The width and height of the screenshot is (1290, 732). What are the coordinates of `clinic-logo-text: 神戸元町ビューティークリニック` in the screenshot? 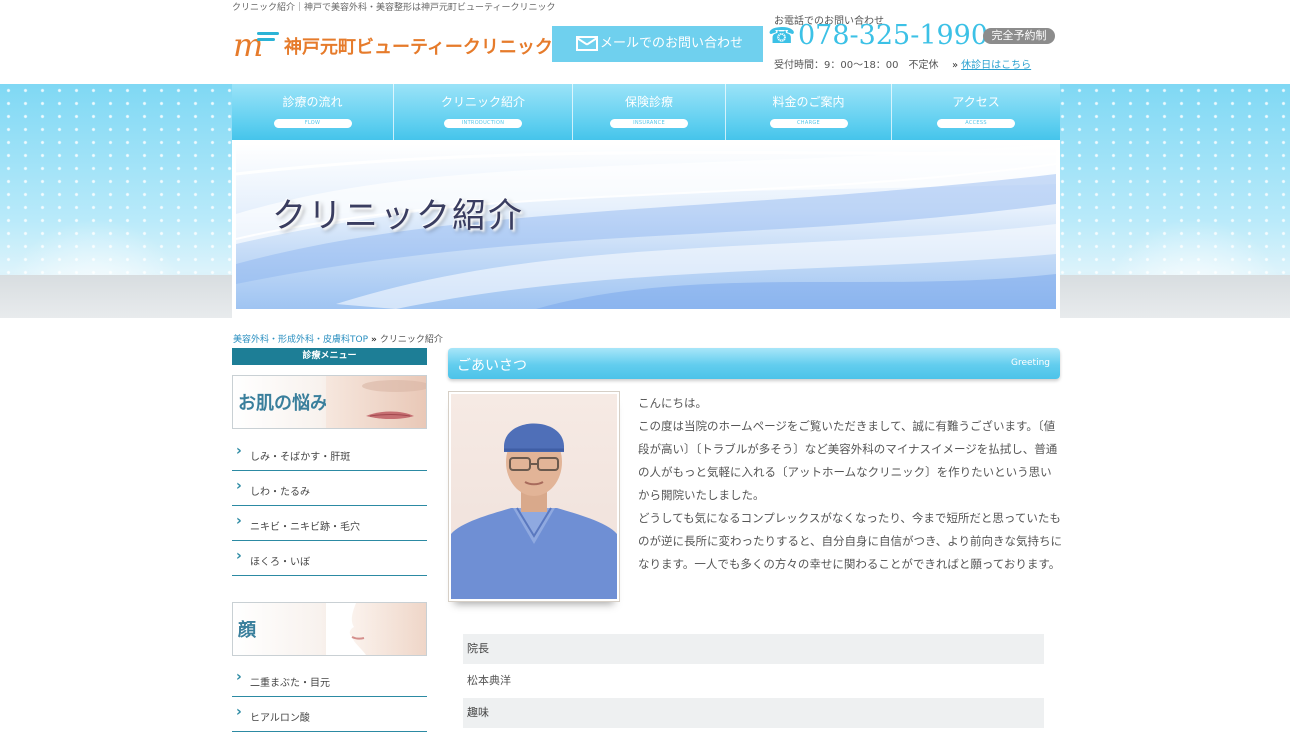 It's located at (418, 46).